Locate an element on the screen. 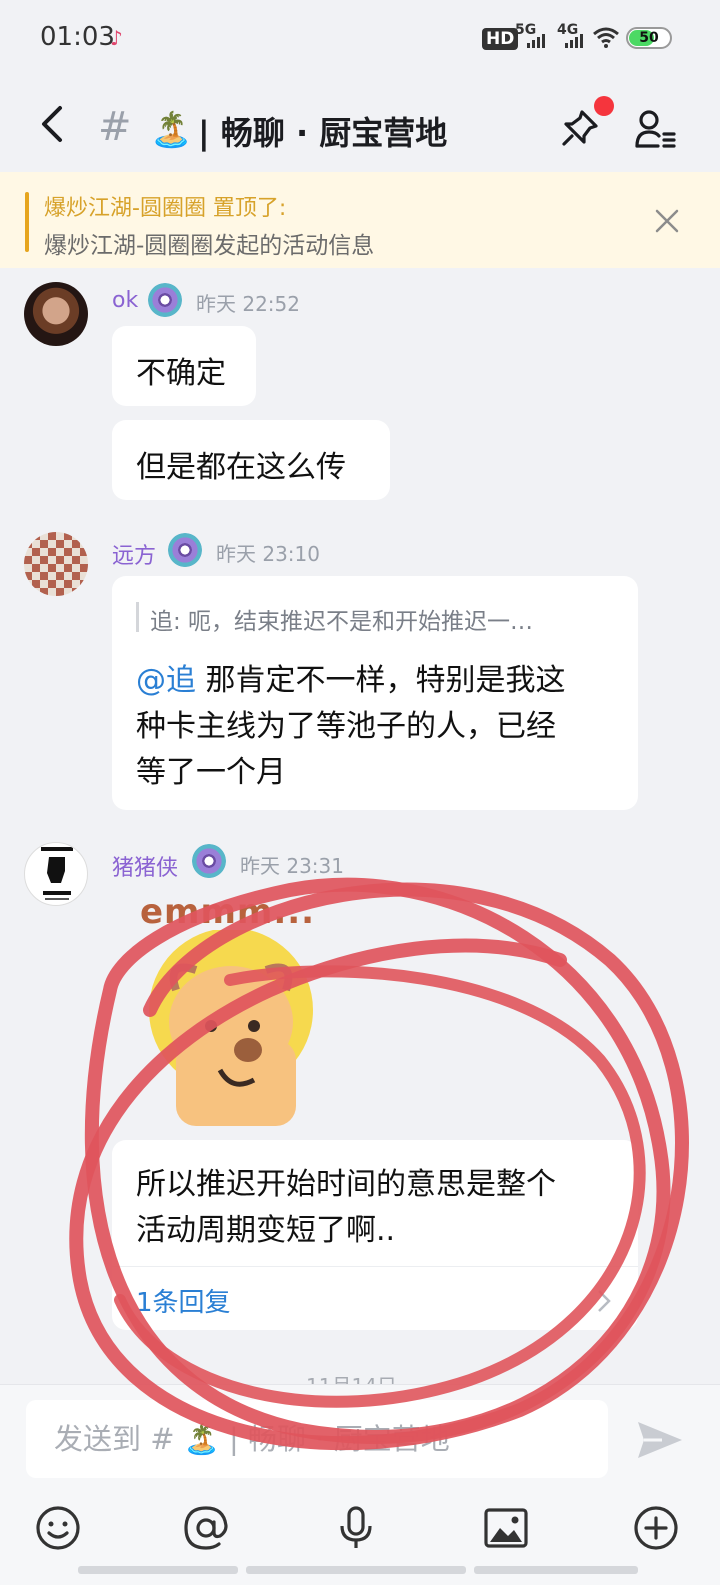 The image size is (720, 1585). pinned-content: 爆炒江湖-圆圈圈发起的活动信息 is located at coordinates (209, 246).